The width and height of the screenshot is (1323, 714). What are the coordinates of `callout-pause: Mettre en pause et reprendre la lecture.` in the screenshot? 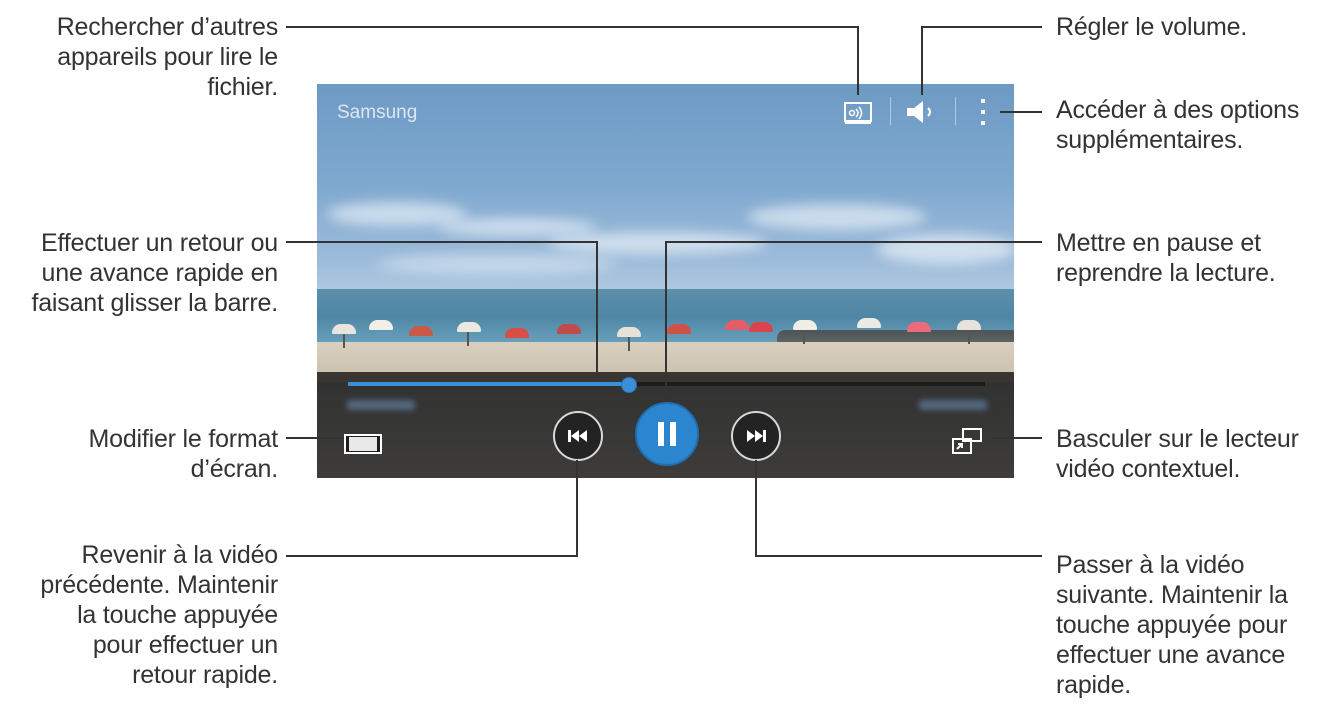 It's located at (1166, 258).